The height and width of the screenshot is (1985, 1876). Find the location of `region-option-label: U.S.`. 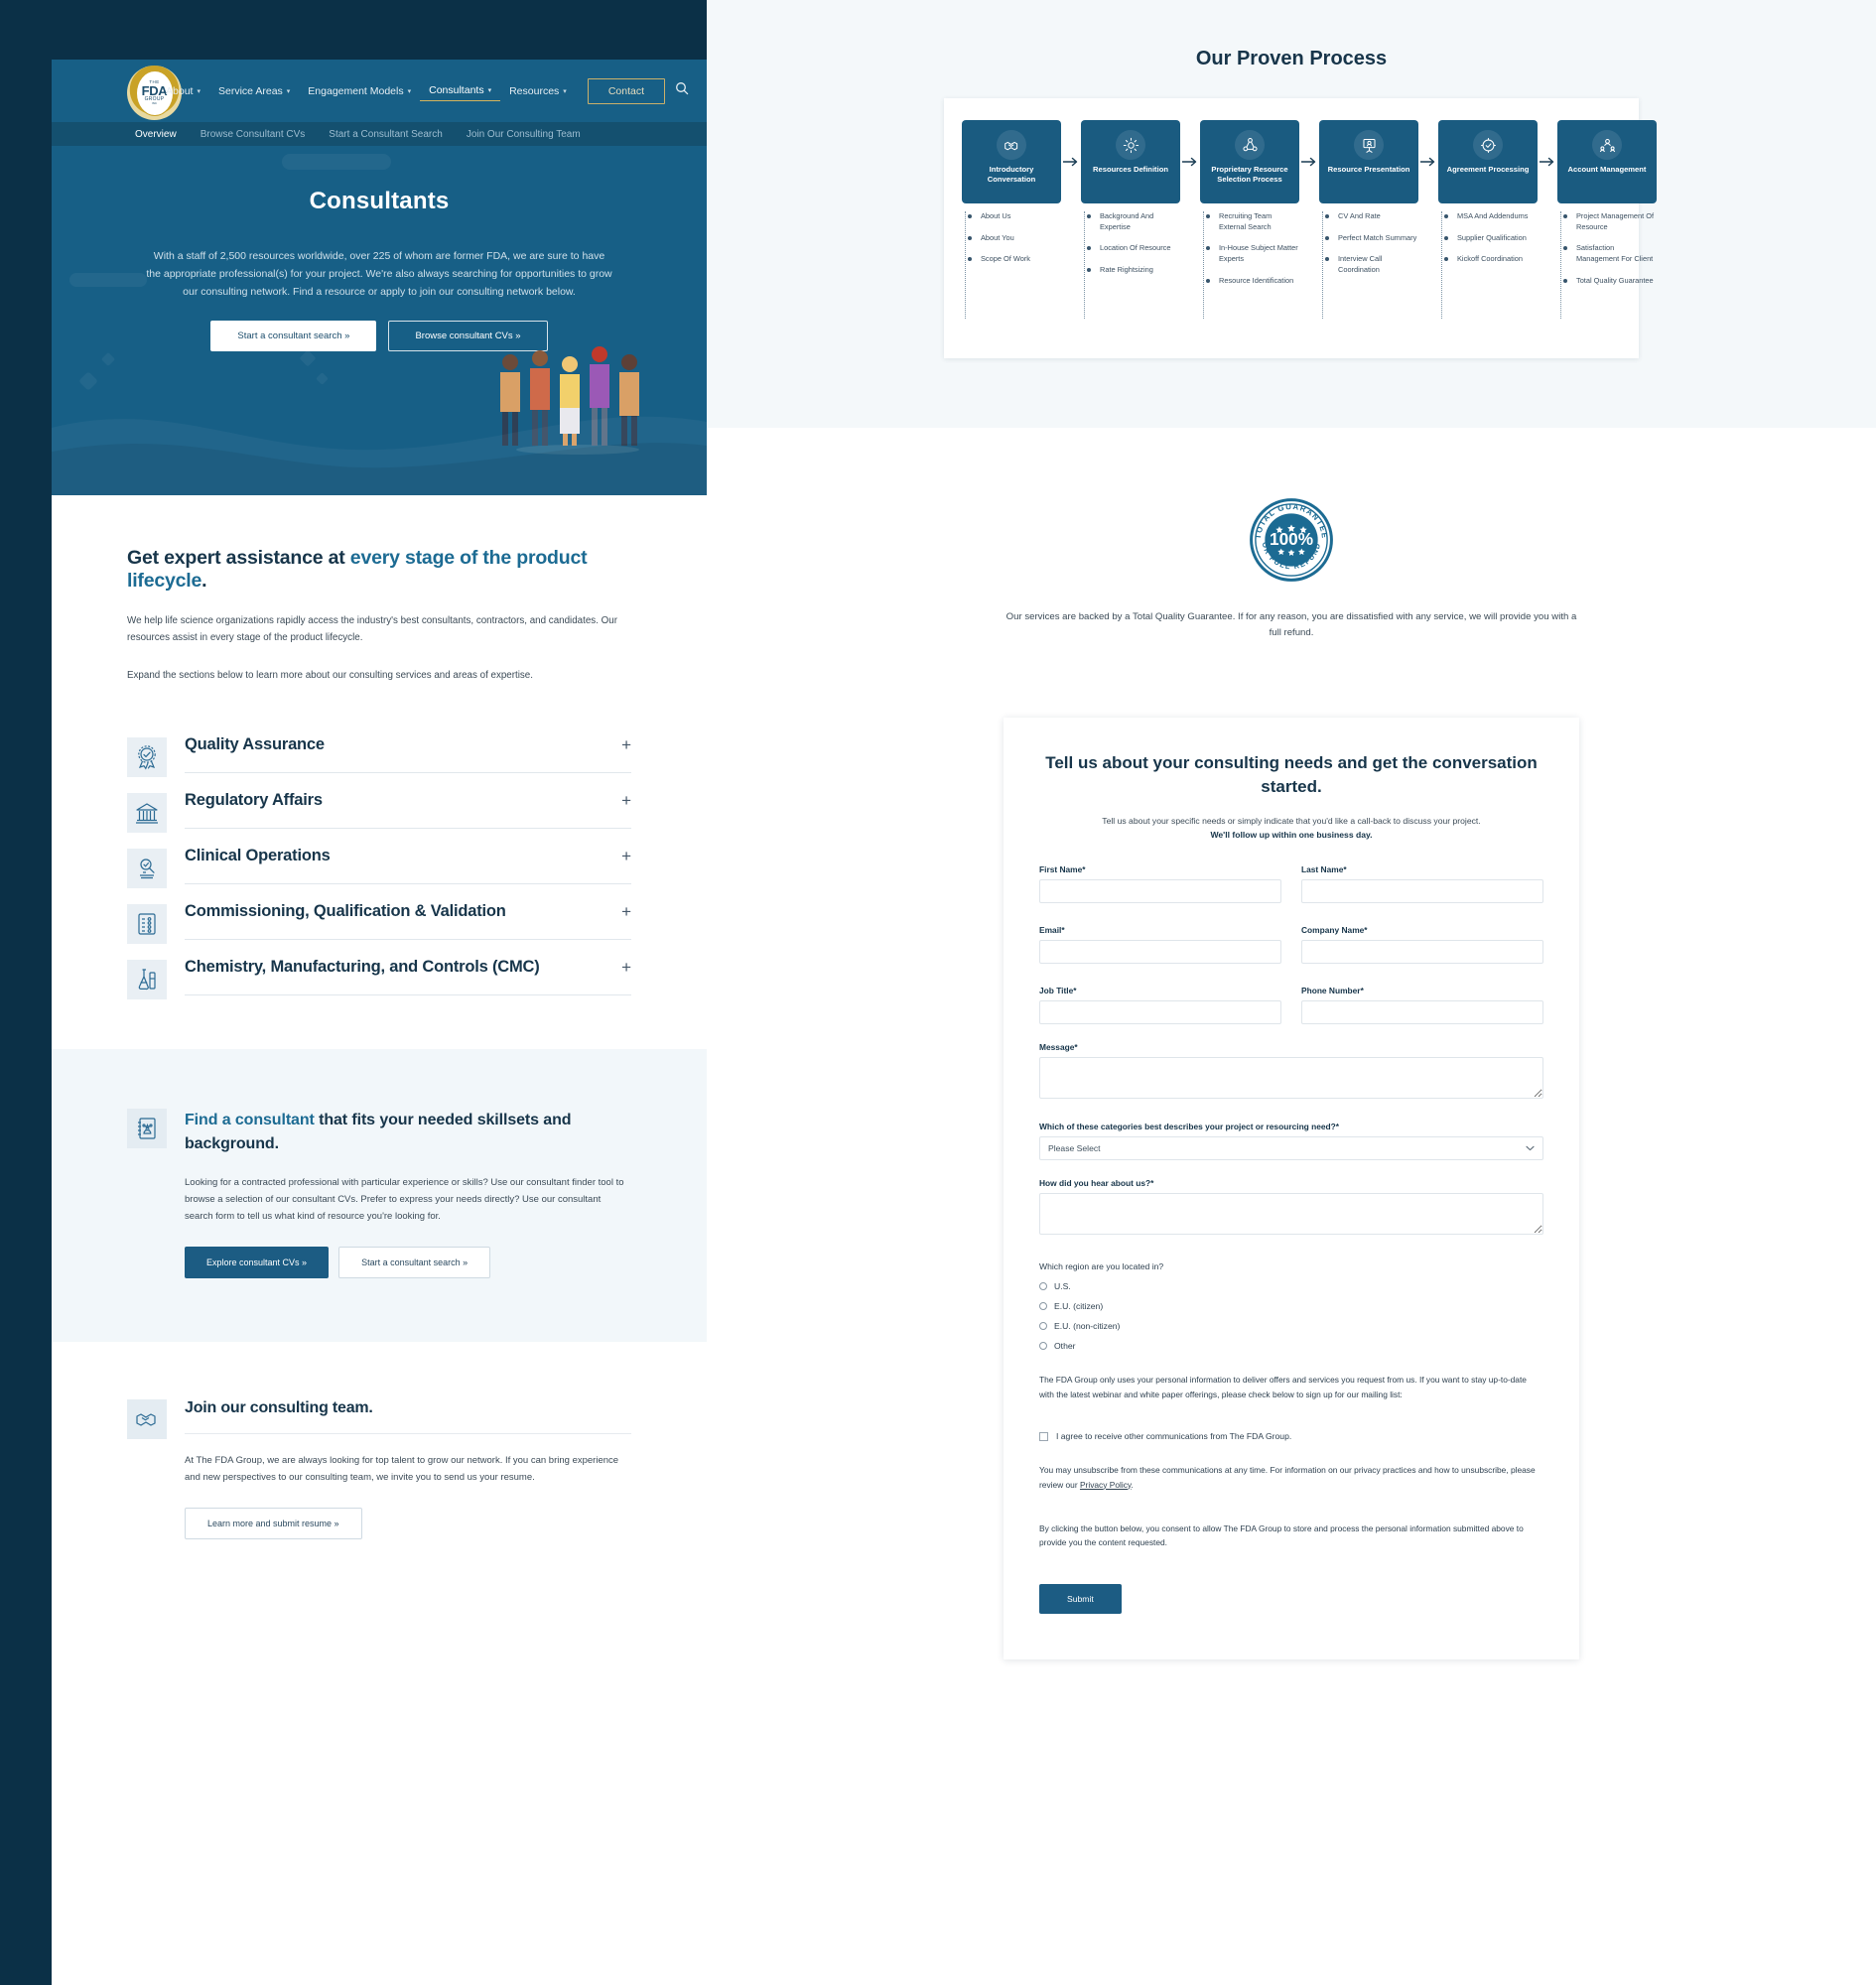

region-option-label: U.S. is located at coordinates (1062, 1286).